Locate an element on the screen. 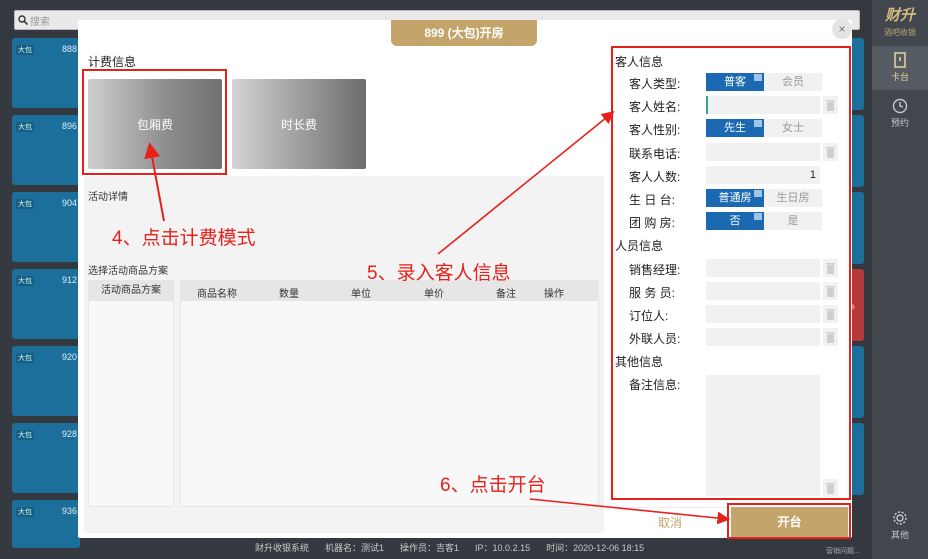  billing-section-title: 计费信息 is located at coordinates (112, 62).